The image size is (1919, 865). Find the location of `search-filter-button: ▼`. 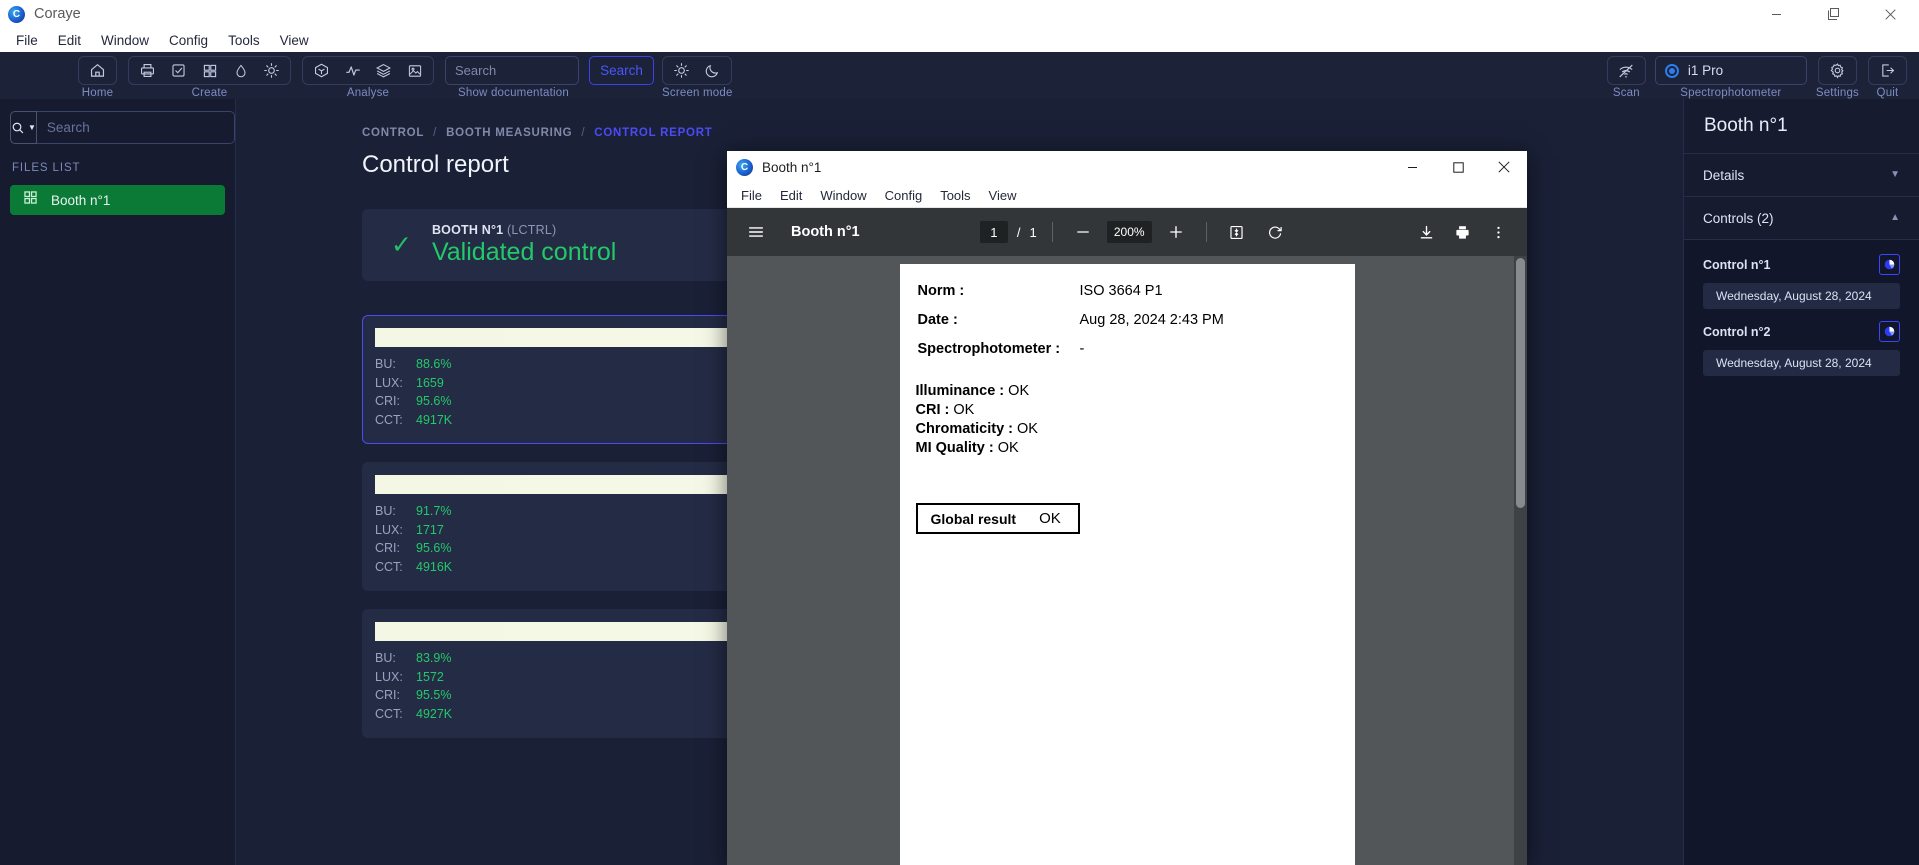

search-filter-button: ▼ is located at coordinates (23, 127).